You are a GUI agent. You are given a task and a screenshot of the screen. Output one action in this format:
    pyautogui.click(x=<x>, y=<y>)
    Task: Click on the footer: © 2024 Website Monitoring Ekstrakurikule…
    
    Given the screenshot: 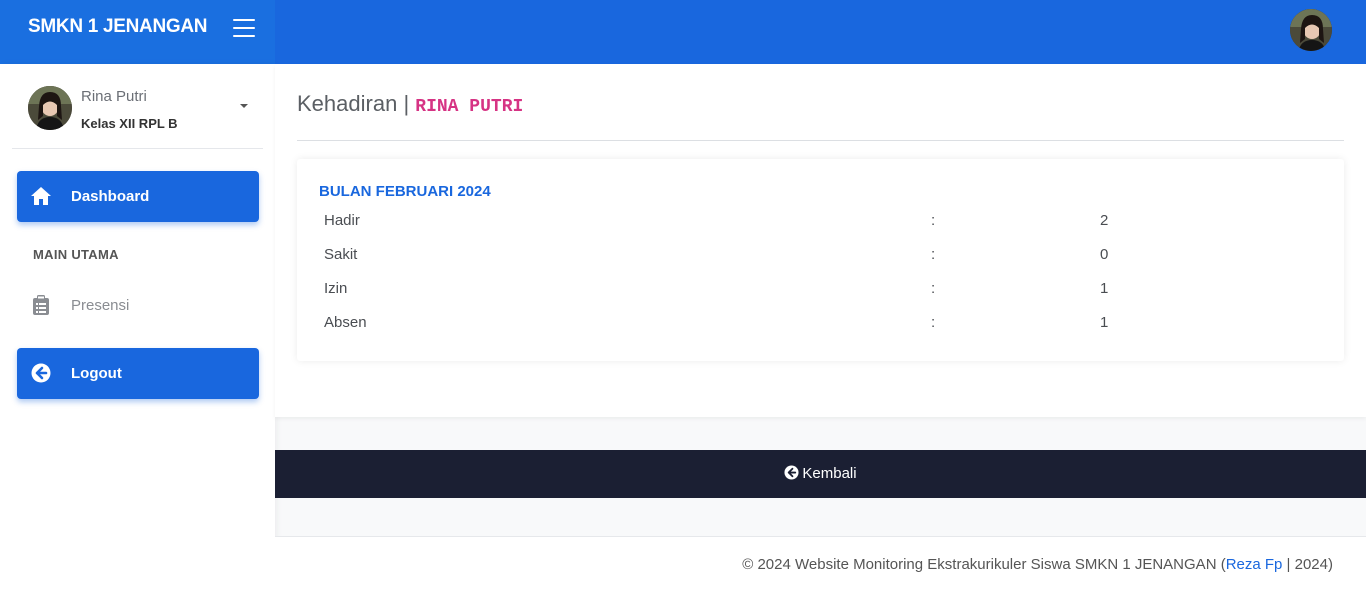 What is the action you would take?
    pyautogui.click(x=820, y=564)
    